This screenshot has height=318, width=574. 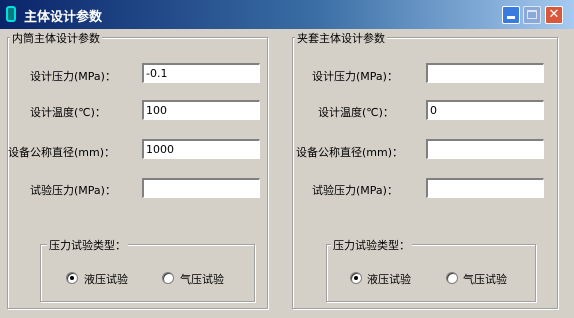 I want to click on inner-temperature-input, so click(x=201, y=110).